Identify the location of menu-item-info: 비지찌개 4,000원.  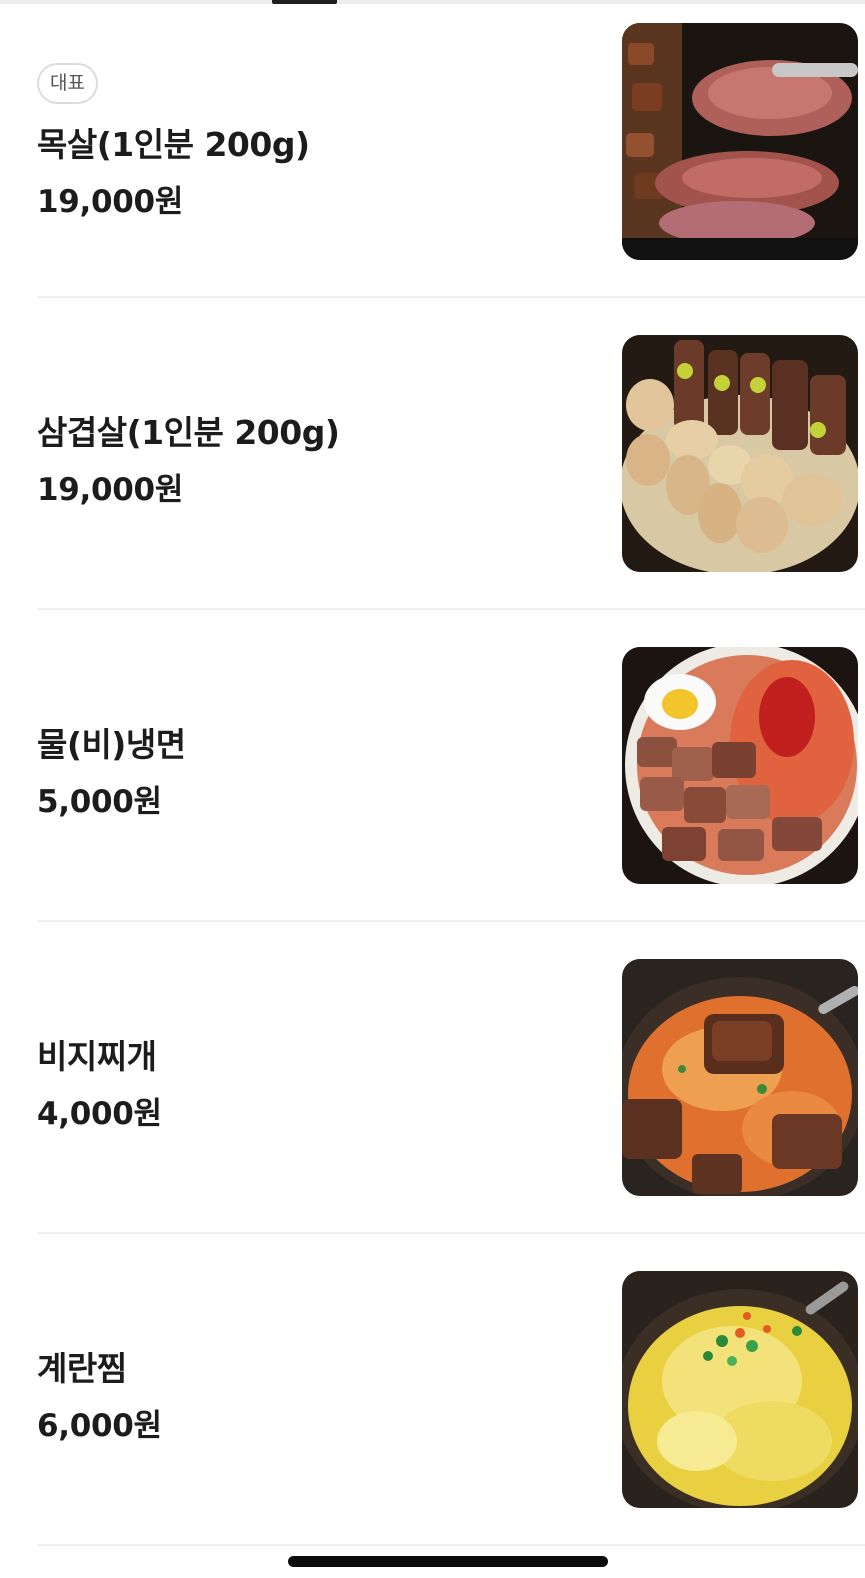
(317, 1092).